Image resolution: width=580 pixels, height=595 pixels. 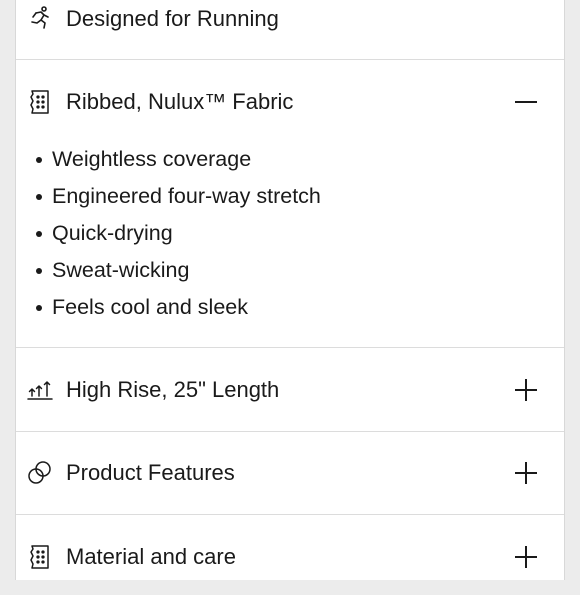 I want to click on running-person-icon, so click(x=40, y=18).